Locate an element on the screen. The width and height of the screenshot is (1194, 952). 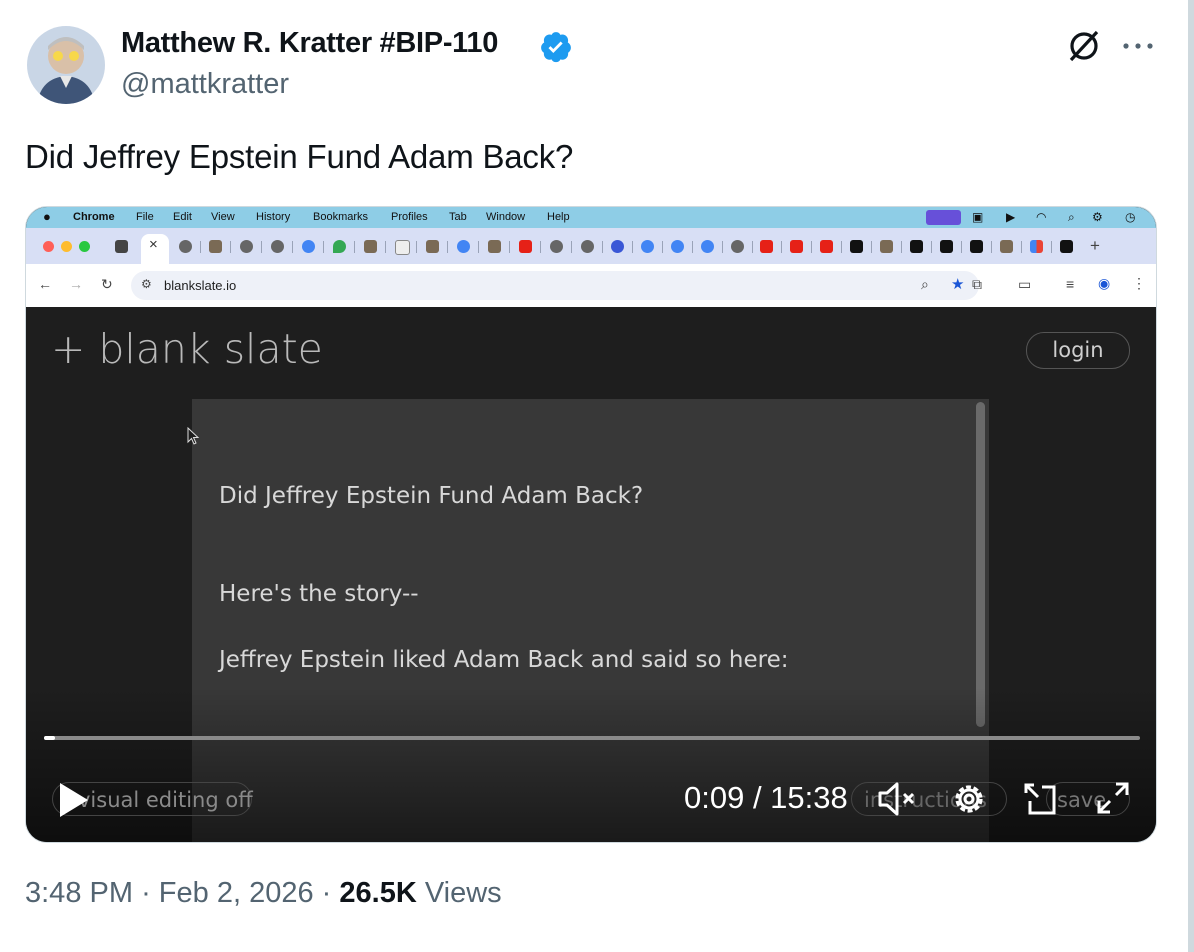
tab-close-icon: × is located at coordinates (153, 244).